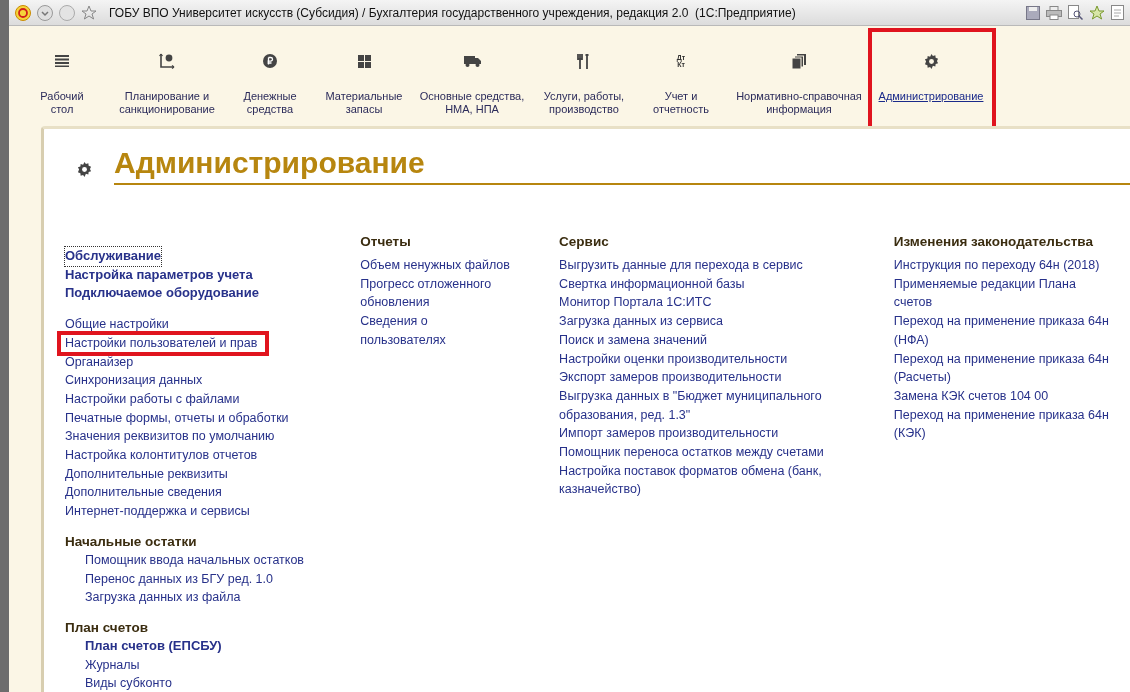  I want to click on group-heading: Отчеты, so click(386, 242).